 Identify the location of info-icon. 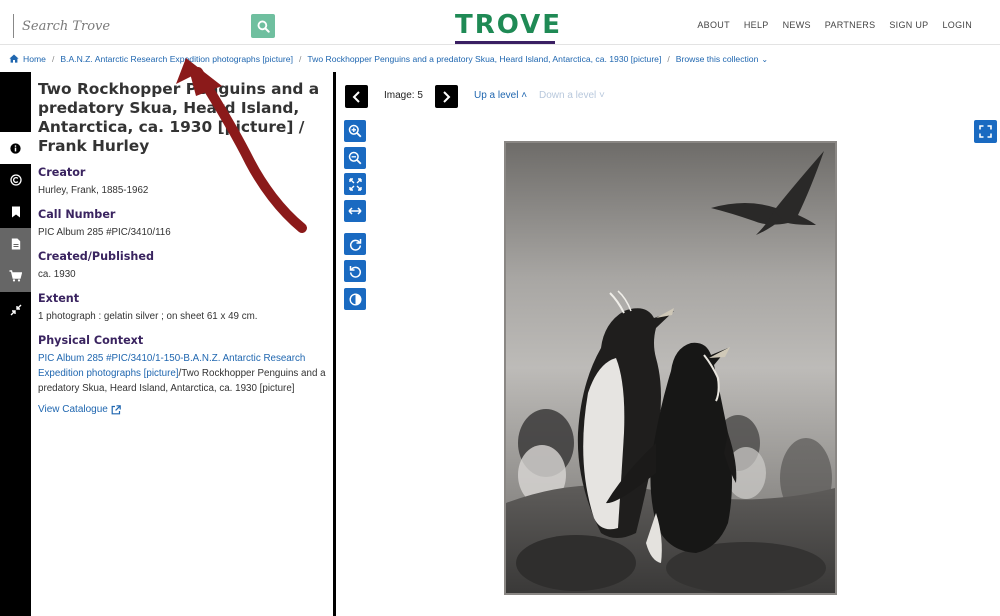
(15, 148).